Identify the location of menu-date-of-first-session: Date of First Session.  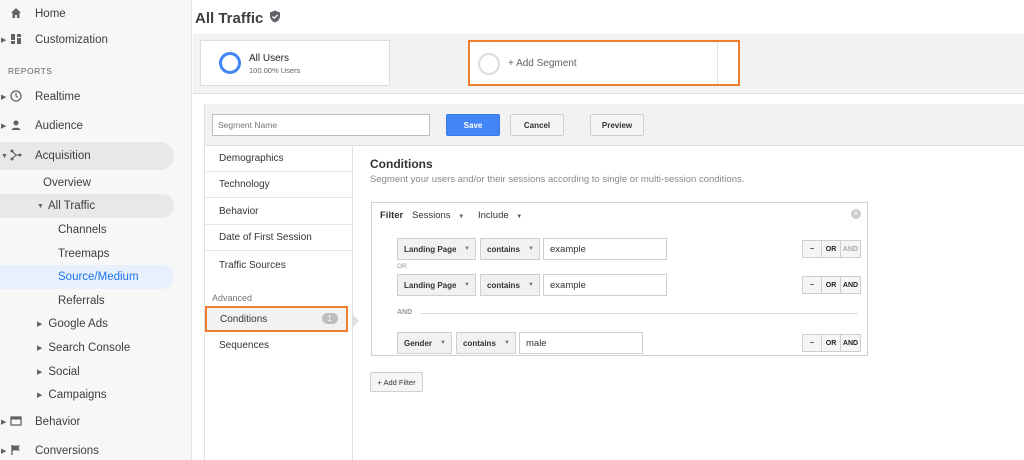
(278, 238).